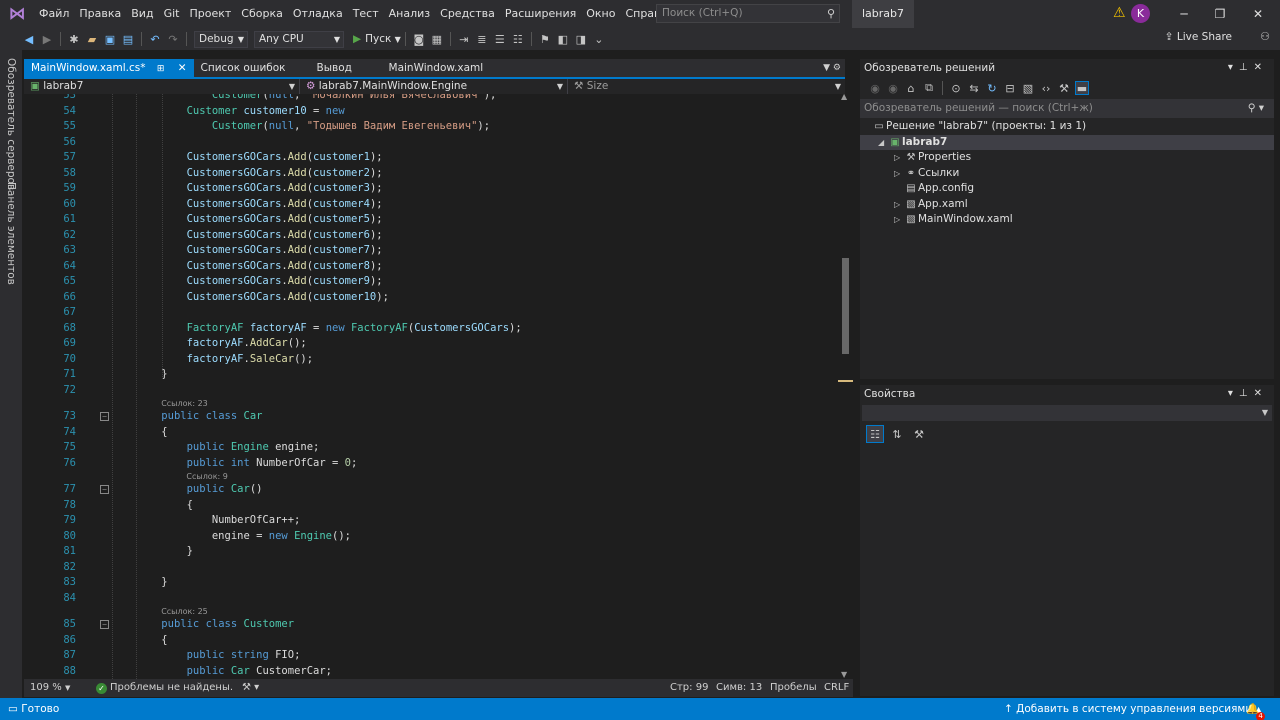 The width and height of the screenshot is (1280, 720). What do you see at coordinates (482, 39) in the screenshot?
I see `format-icon: ≣` at bounding box center [482, 39].